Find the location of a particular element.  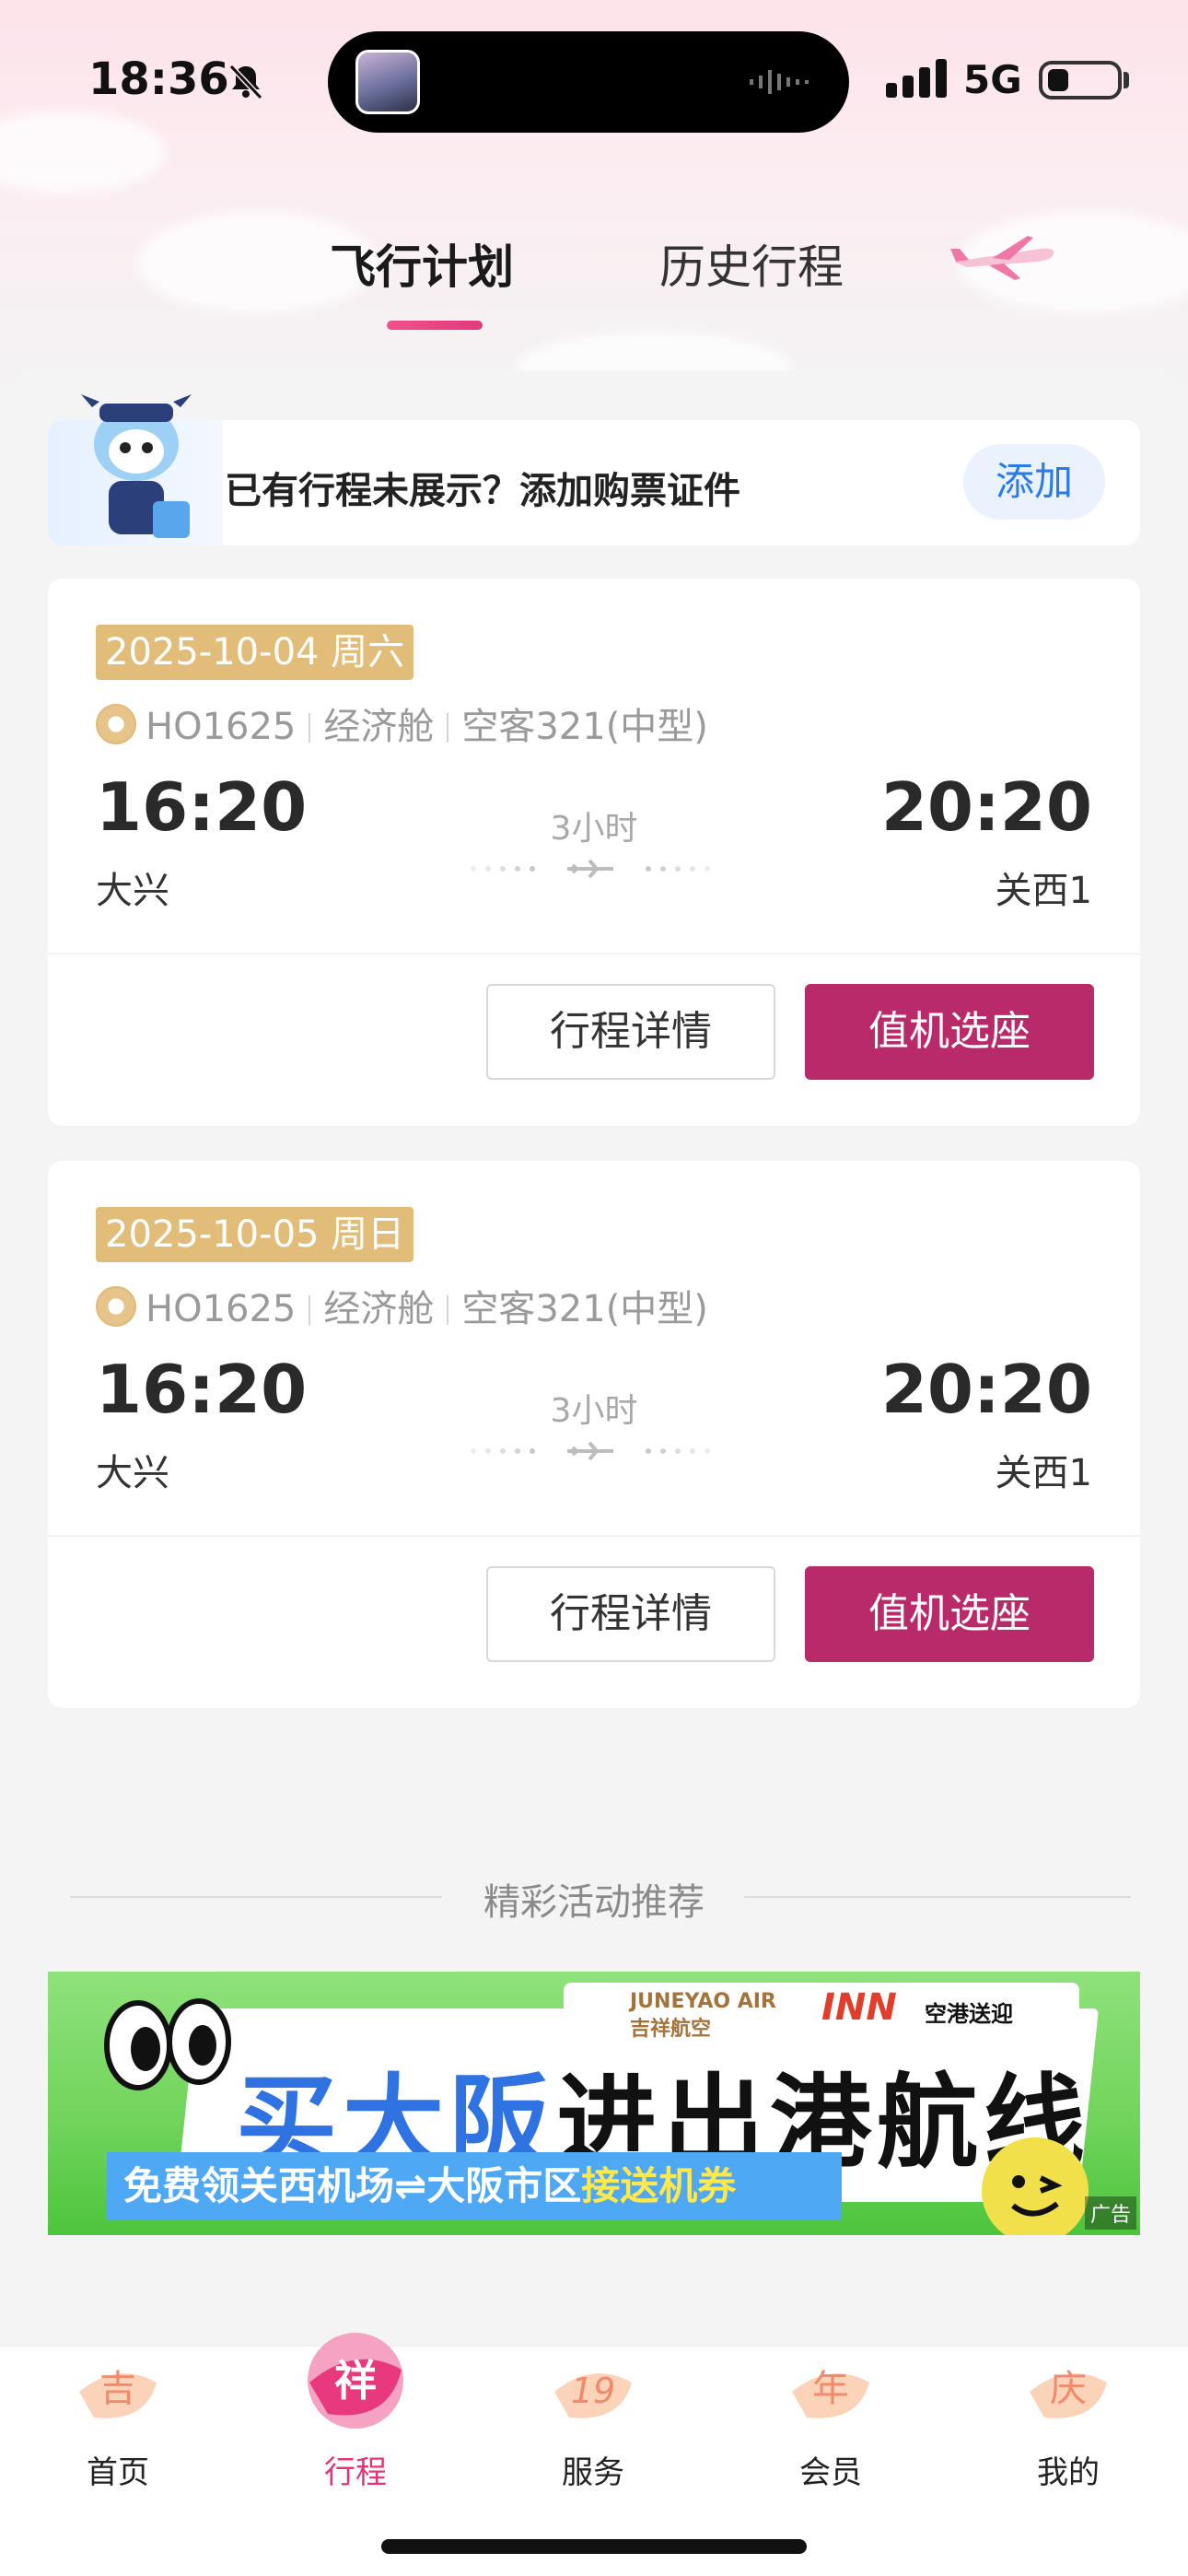

nav-member: 年 会员 is located at coordinates (831, 2418).